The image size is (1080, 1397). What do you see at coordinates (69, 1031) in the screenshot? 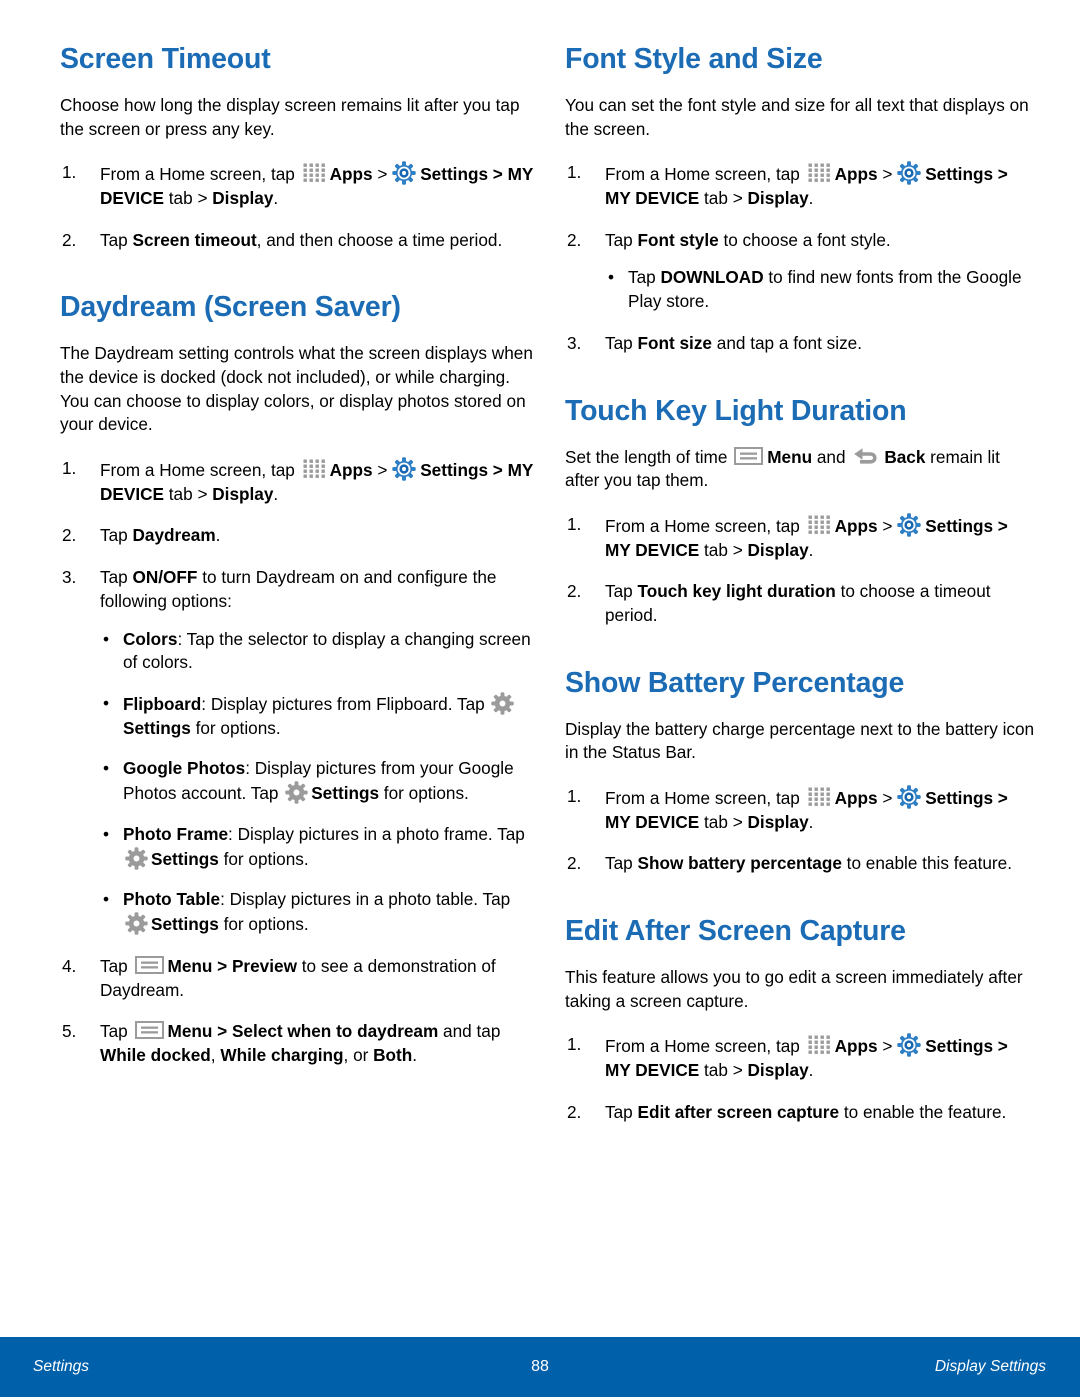
I see `step-number: 5.` at bounding box center [69, 1031].